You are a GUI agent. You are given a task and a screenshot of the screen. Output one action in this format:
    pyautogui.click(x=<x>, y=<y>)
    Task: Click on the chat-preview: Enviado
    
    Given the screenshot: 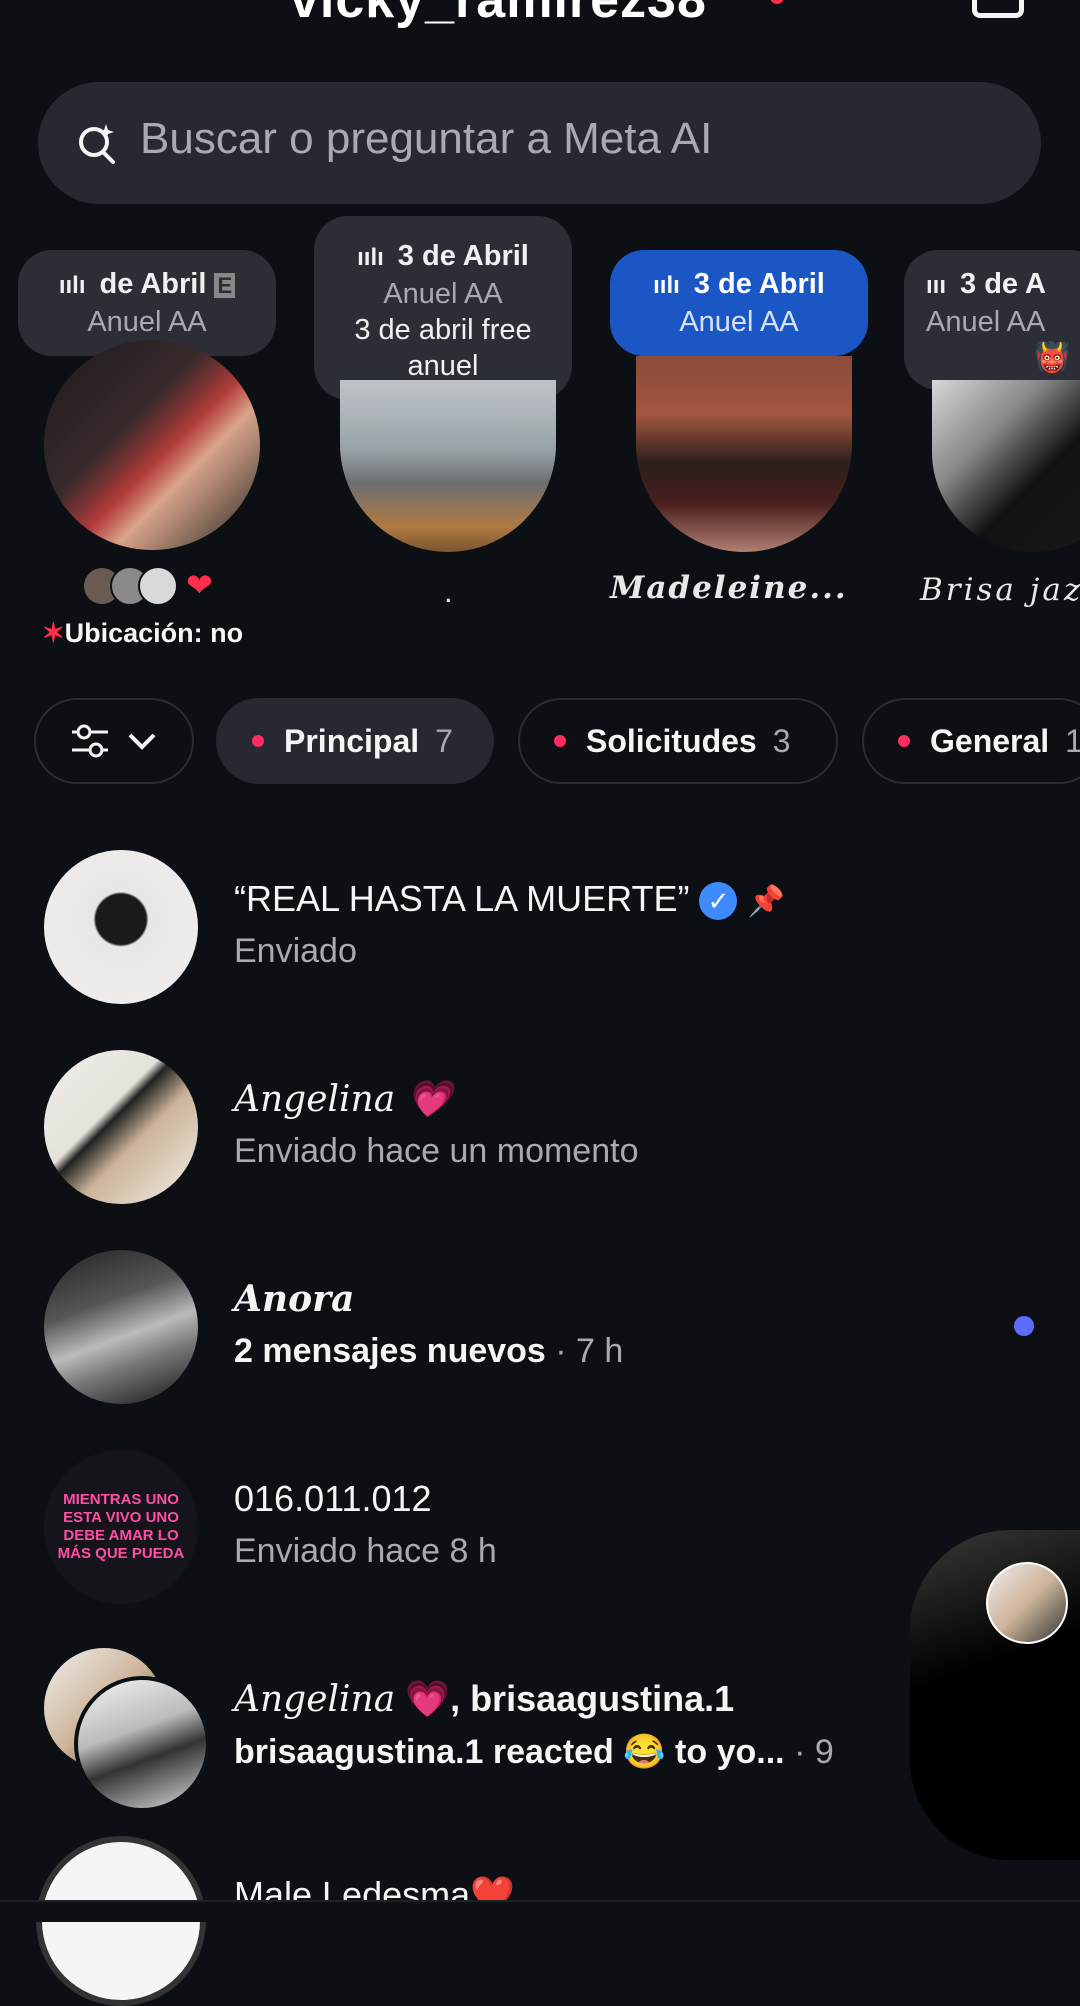 What is the action you would take?
    pyautogui.click(x=295, y=951)
    